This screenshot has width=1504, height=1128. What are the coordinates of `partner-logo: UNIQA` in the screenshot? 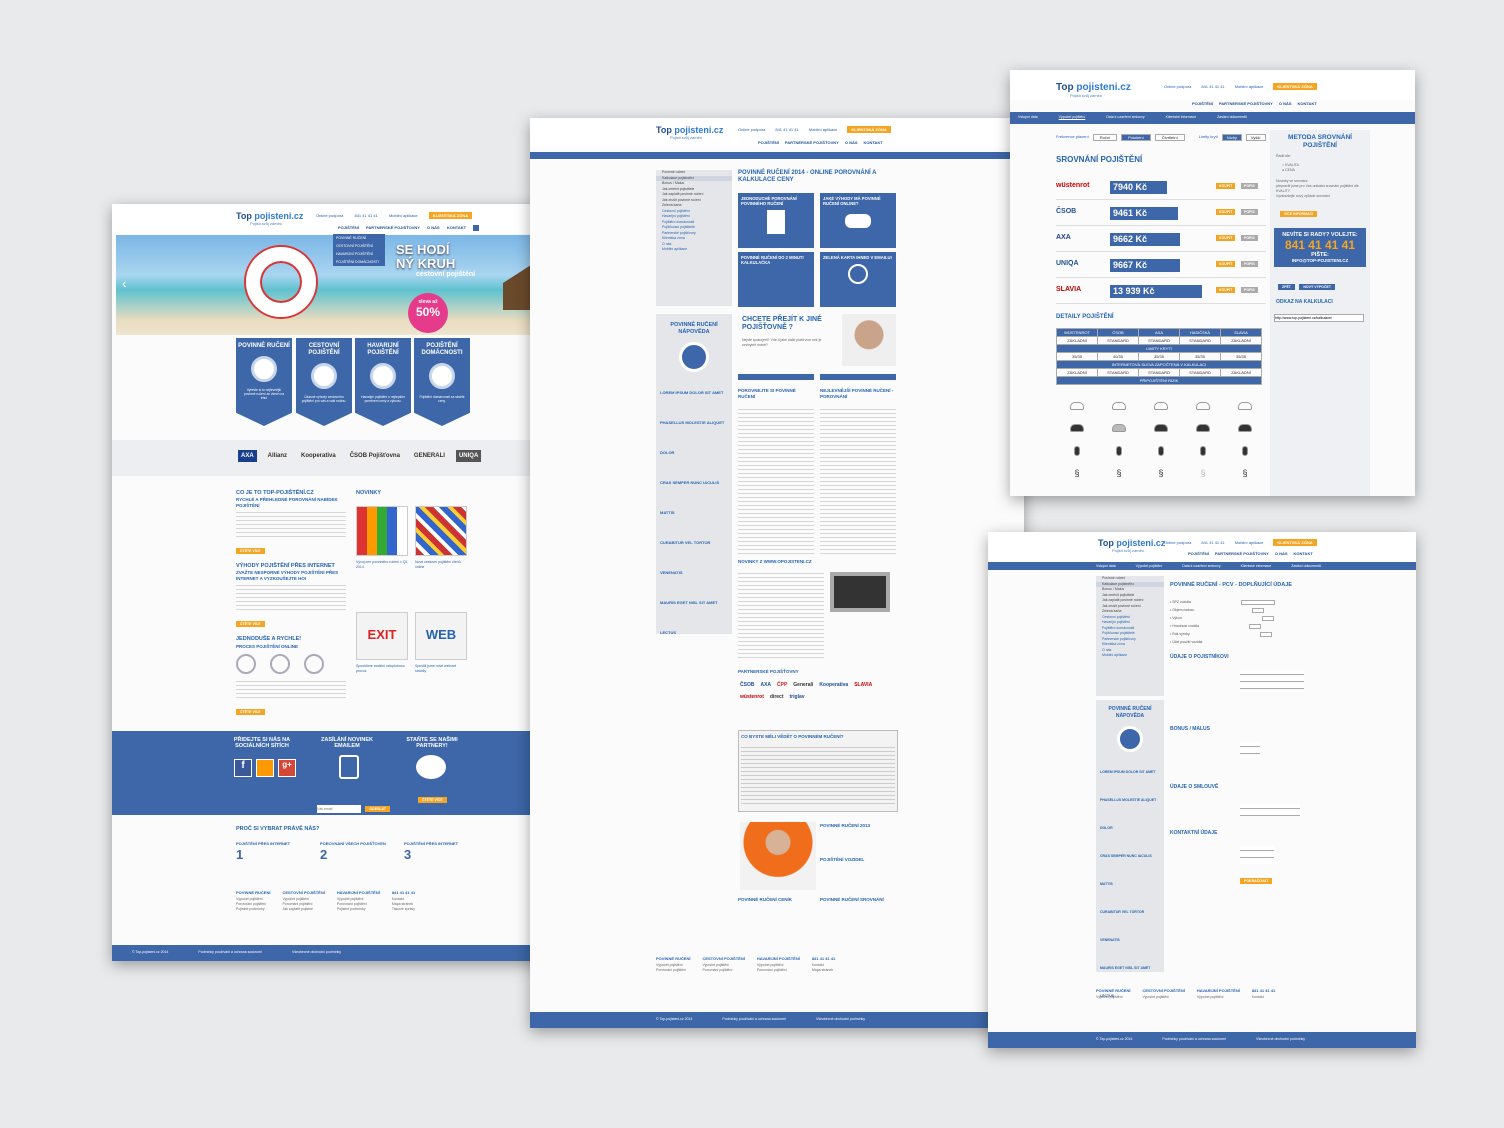 It's located at (468, 456).